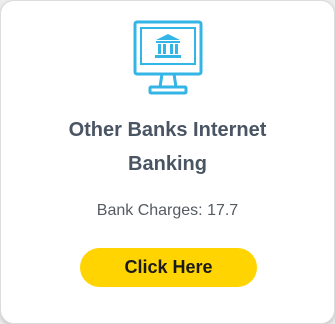 The height and width of the screenshot is (324, 335). What do you see at coordinates (168, 267) in the screenshot?
I see `click-here-button: Click Here` at bounding box center [168, 267].